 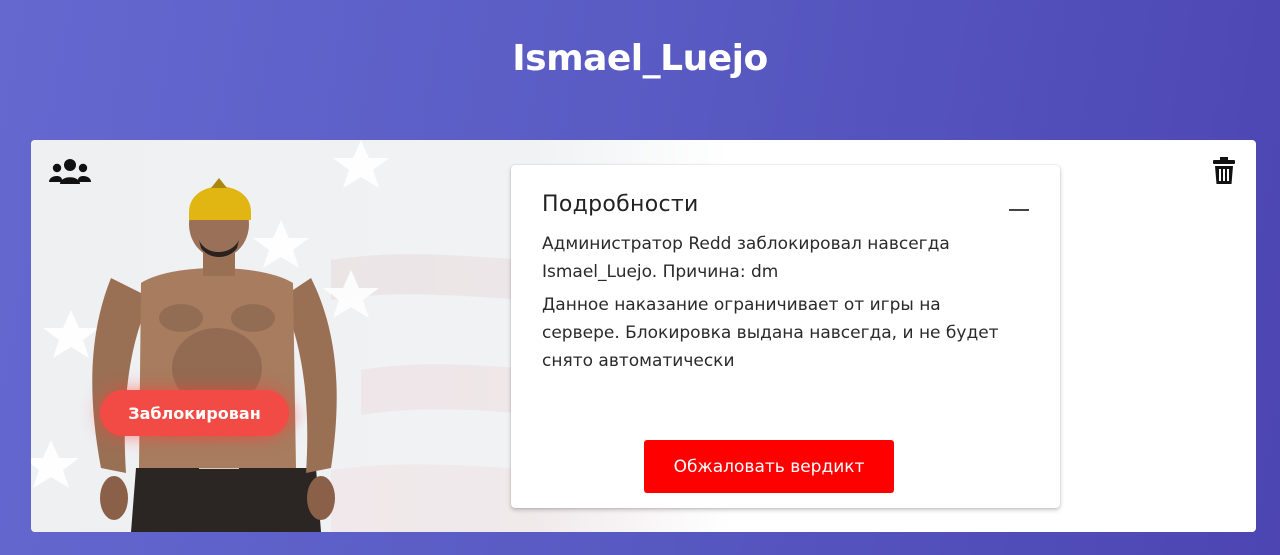 I want to click on character-skin-image, so click(x=214, y=355).